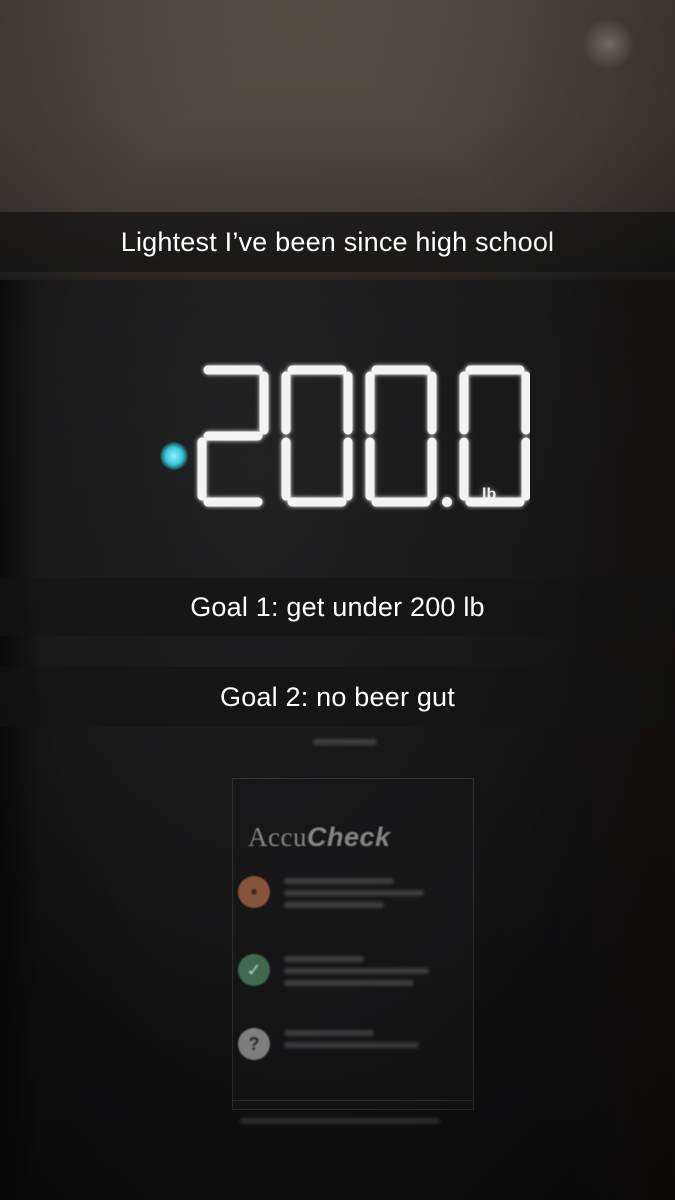 The height and width of the screenshot is (1200, 675). I want to click on brand-suffix: Check, so click(348, 837).